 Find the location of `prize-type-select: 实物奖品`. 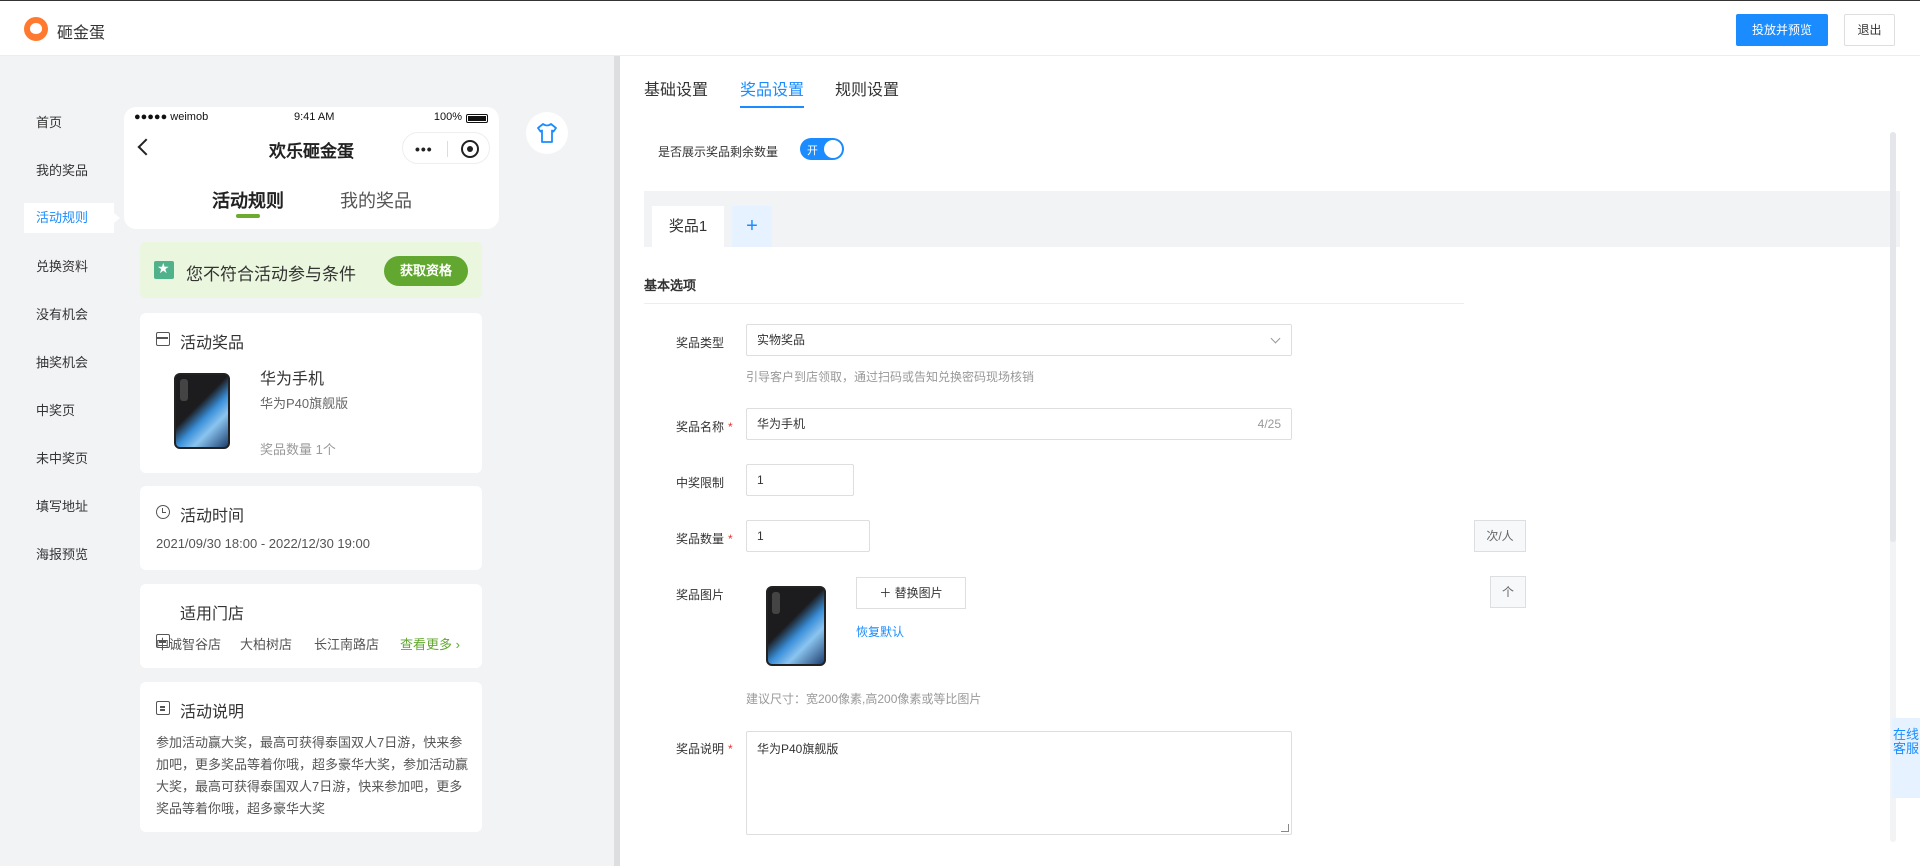

prize-type-select: 实物奖品 is located at coordinates (1019, 340).